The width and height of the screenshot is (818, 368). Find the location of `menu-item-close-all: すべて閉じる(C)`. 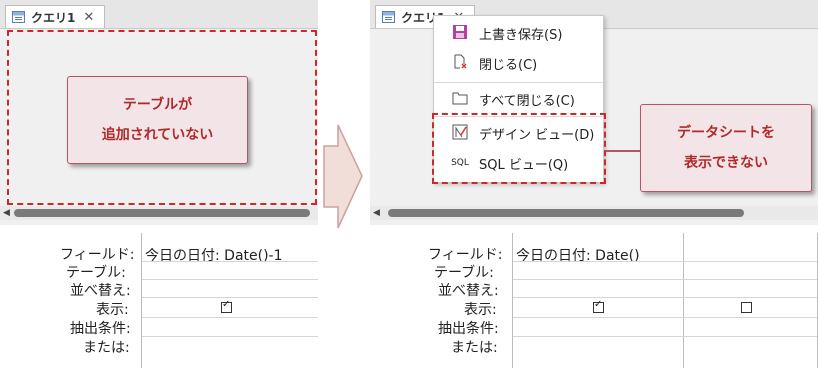

menu-item-close-all: すべて閉じる(C) is located at coordinates (518, 99).